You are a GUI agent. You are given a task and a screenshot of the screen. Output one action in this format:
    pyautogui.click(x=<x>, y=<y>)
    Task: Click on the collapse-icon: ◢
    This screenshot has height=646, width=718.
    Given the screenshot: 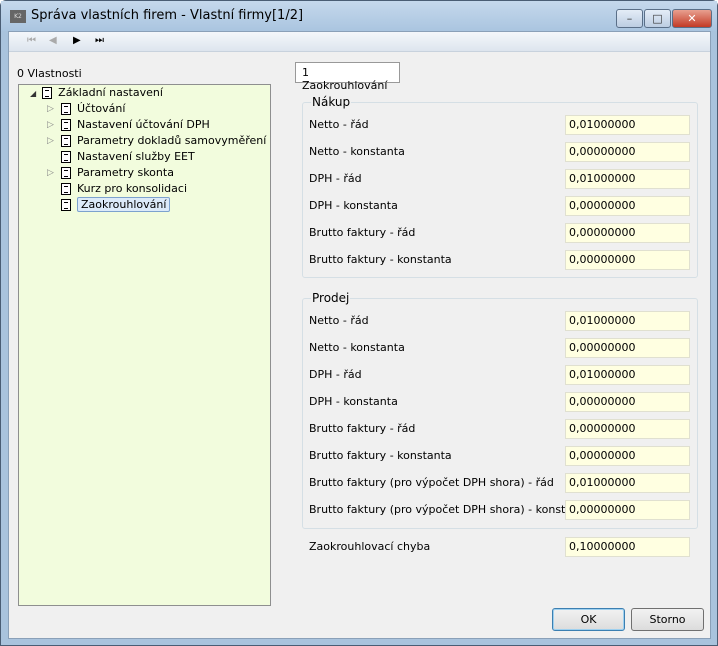 What is the action you would take?
    pyautogui.click(x=33, y=93)
    